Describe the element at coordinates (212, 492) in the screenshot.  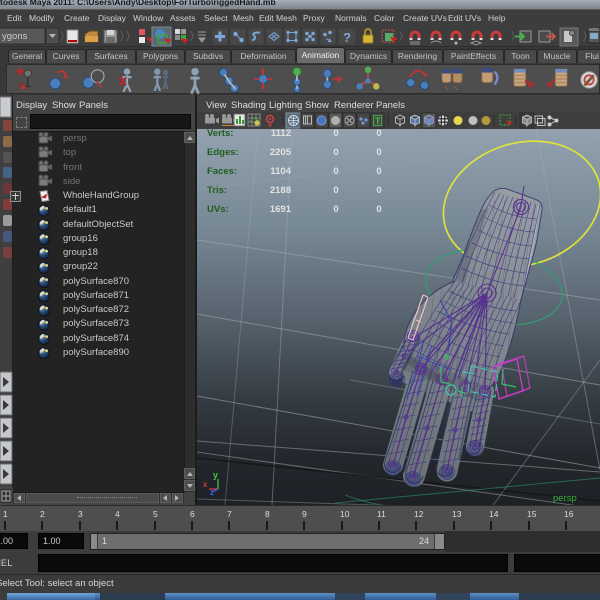
I see `svg-text: z` at that location.